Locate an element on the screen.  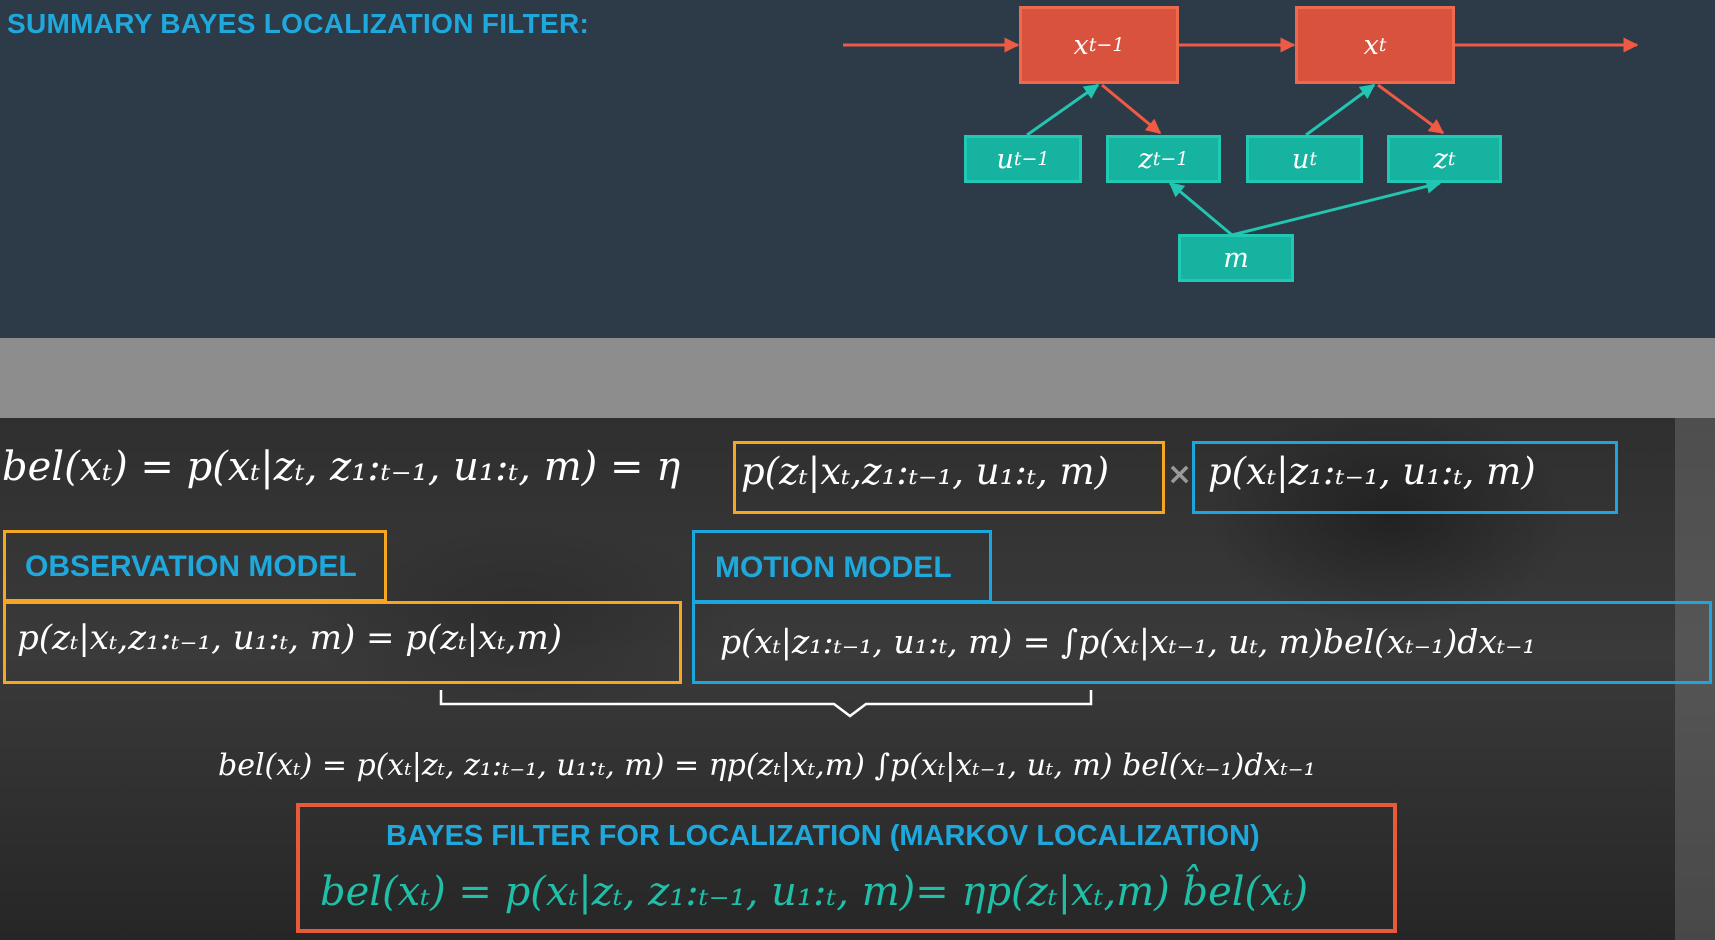
node-z-cur: zt is located at coordinates (1444, 159).